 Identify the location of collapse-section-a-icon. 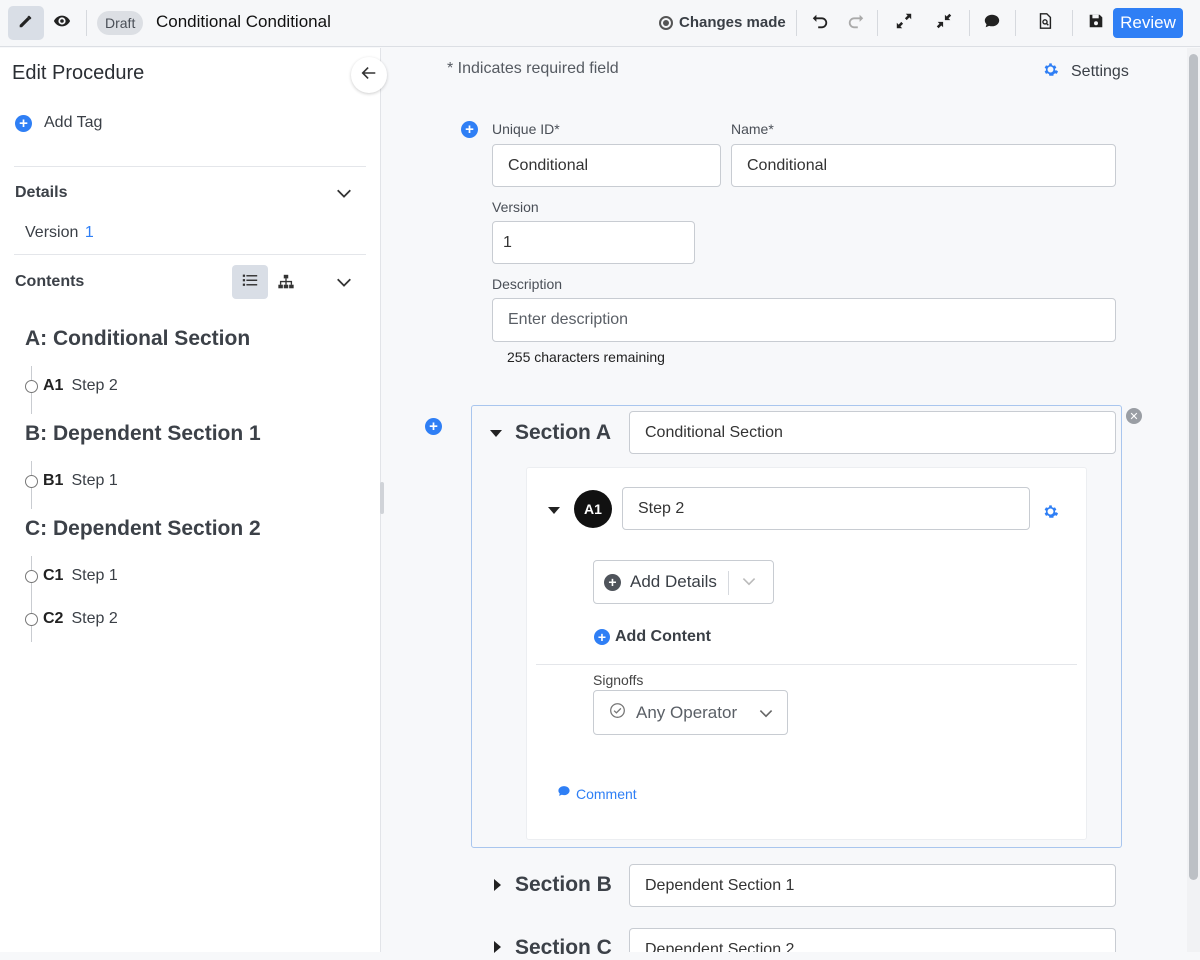
(496, 433).